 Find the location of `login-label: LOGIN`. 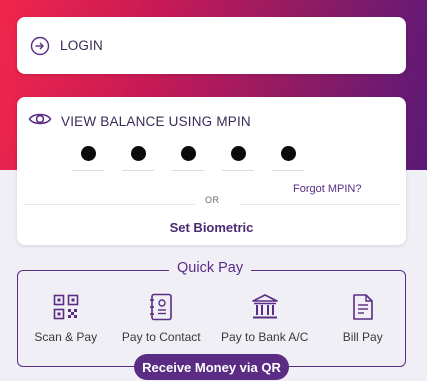

login-label: LOGIN is located at coordinates (82, 45).